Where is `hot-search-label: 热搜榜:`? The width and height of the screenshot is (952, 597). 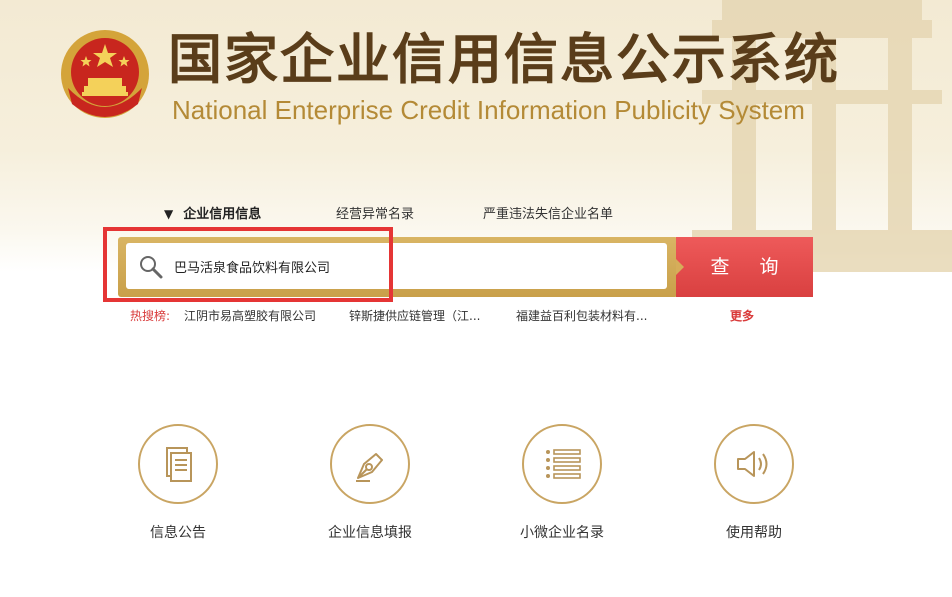 hot-search-label: 热搜榜: is located at coordinates (150, 316).